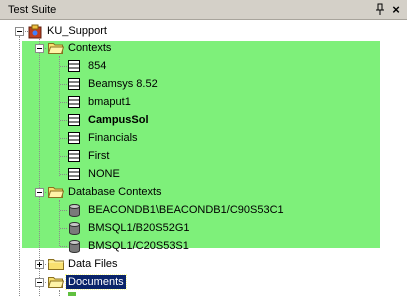 This screenshot has width=407, height=296. I want to click on context-item-active: CampusSol, so click(118, 120).